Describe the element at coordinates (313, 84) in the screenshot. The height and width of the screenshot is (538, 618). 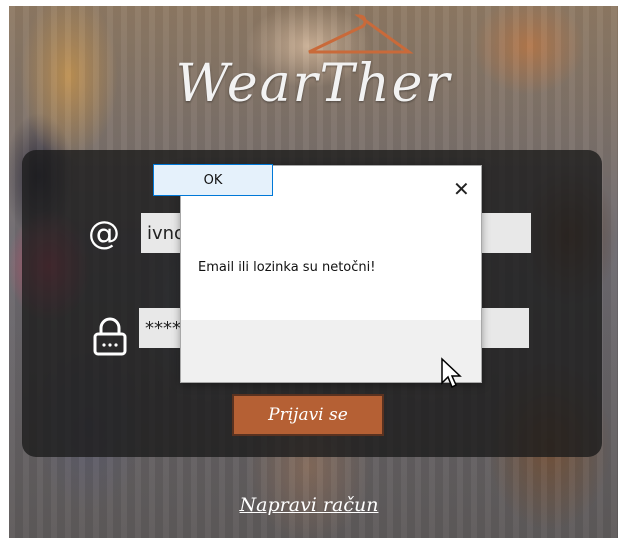
I see `app-logo: WearTher` at that location.